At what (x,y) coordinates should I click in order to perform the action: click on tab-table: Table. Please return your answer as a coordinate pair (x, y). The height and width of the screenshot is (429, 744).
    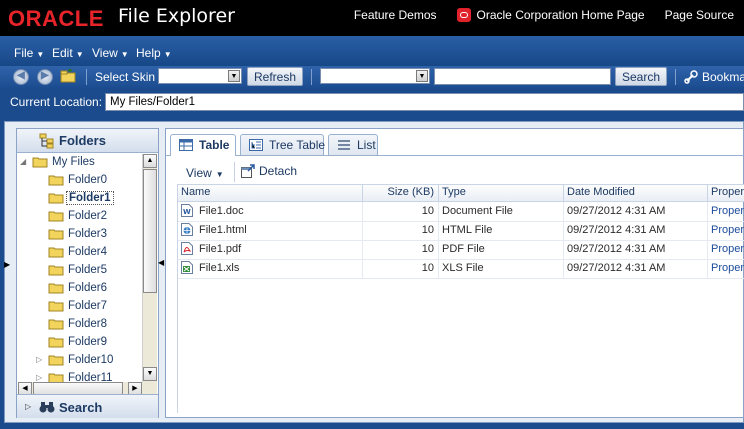
    Looking at the image, I should click on (203, 145).